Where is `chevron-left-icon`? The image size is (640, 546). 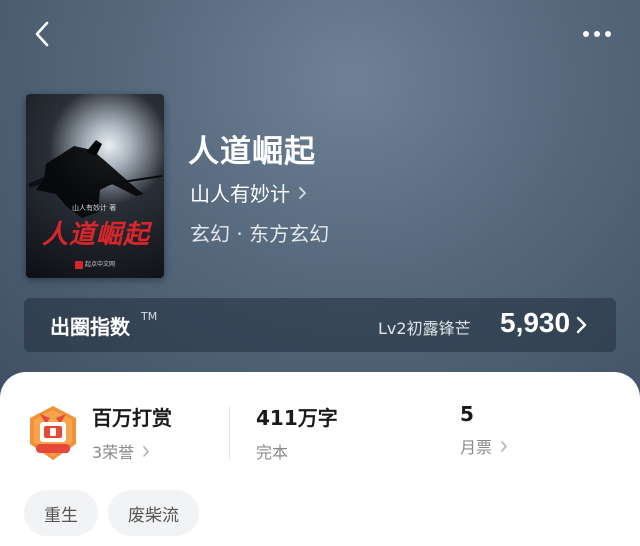
chevron-left-icon is located at coordinates (42, 34).